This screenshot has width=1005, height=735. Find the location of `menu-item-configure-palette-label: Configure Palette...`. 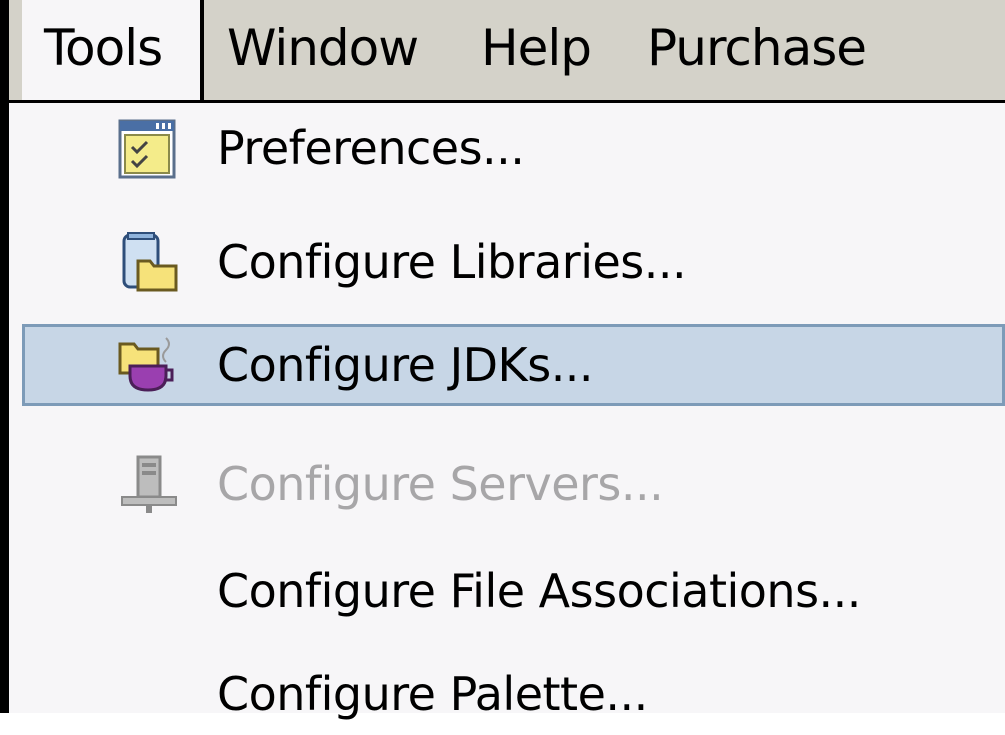

menu-item-configure-palette-label: Configure Palette... is located at coordinates (432, 694).